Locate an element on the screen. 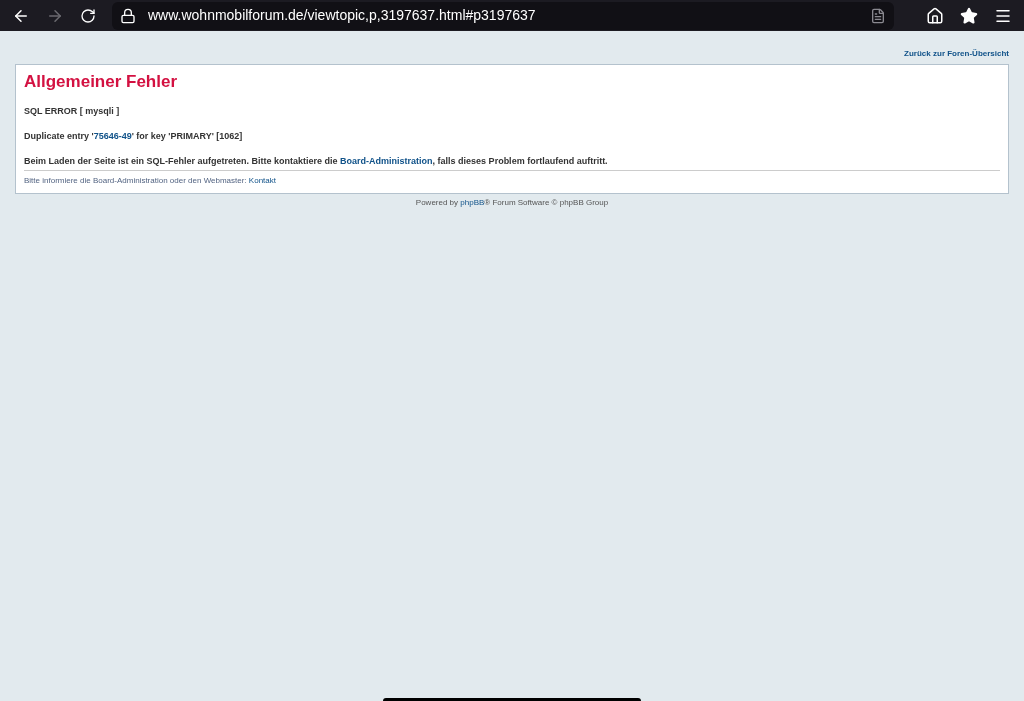  powered-by-text: Powered by is located at coordinates (437, 202).